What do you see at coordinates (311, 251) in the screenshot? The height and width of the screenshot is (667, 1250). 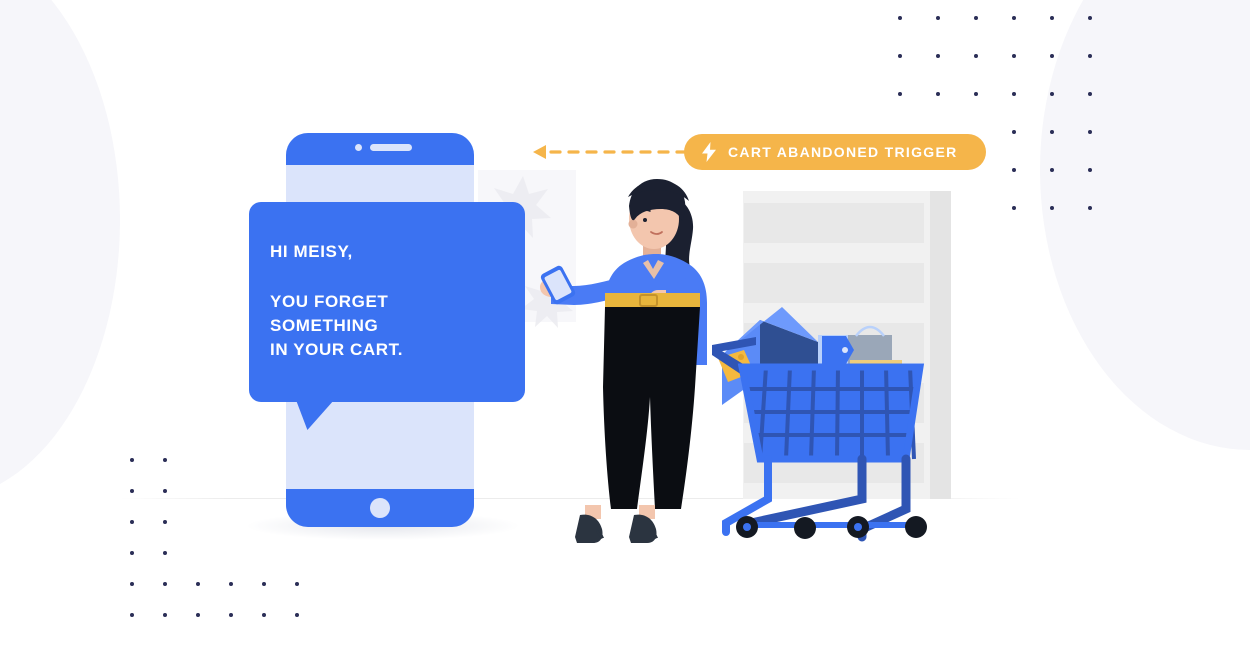 I see `notification-greeting: HI MEISY,` at bounding box center [311, 251].